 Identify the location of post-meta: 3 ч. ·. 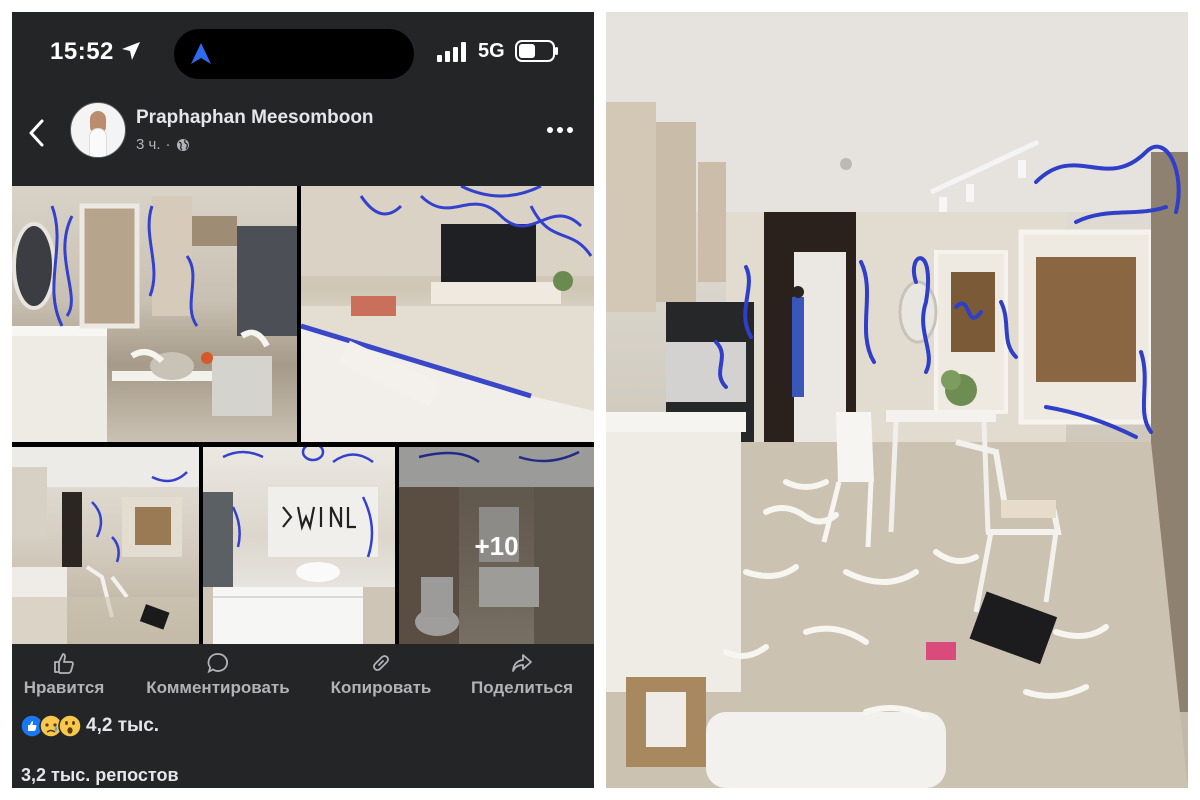
(163, 144).